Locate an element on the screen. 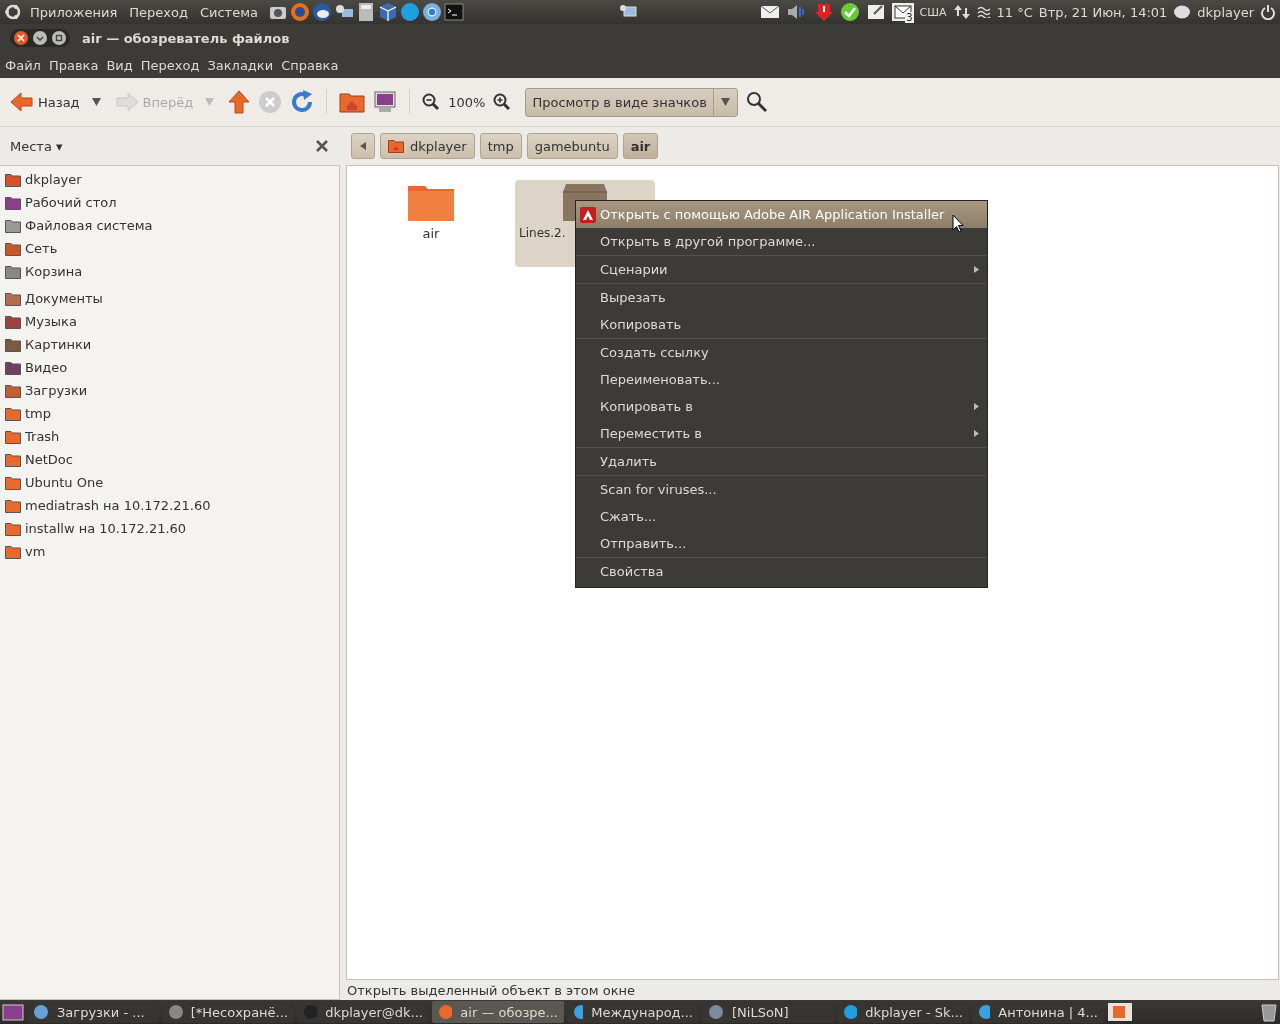  status-bar-text: Открыть выделенный объект в этом окне is located at coordinates (491, 990).